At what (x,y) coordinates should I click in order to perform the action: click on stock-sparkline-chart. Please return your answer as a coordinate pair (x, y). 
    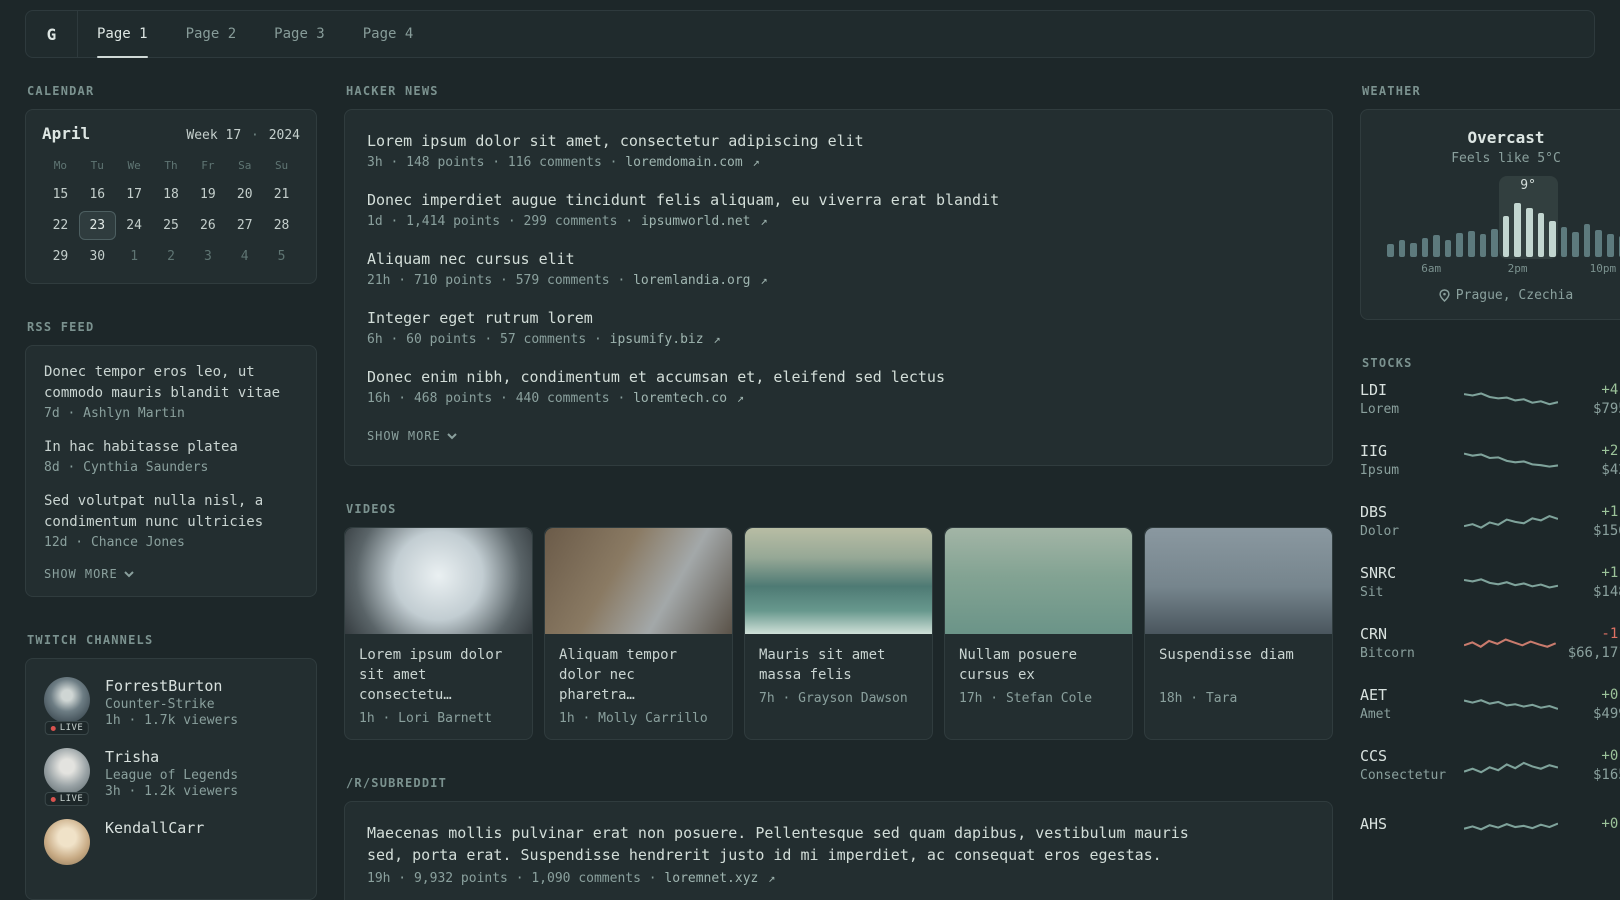
    Looking at the image, I should click on (1511, 582).